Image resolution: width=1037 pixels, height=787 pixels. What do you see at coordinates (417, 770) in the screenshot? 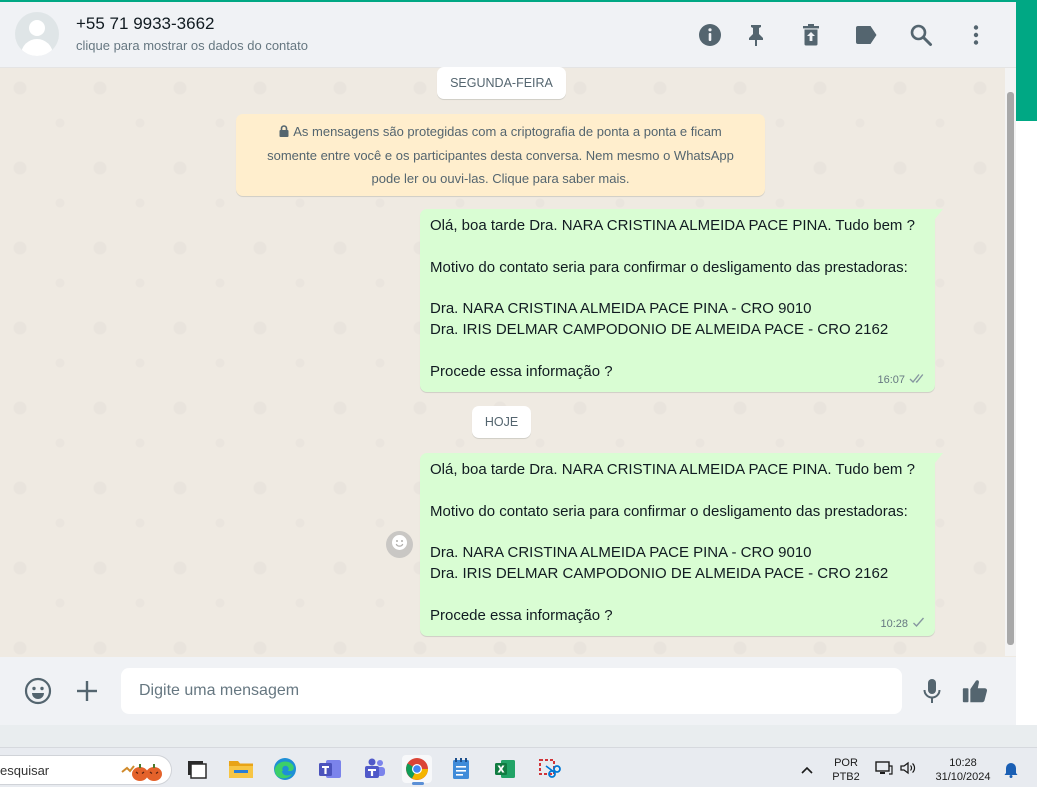
I see `chrome-icon` at bounding box center [417, 770].